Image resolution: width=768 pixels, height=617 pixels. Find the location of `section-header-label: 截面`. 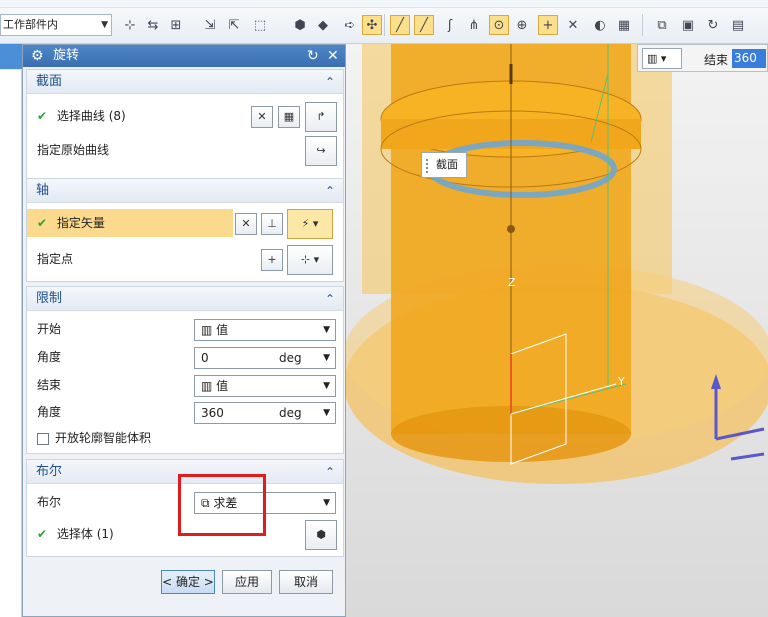

section-header-label: 截面 is located at coordinates (49, 81).